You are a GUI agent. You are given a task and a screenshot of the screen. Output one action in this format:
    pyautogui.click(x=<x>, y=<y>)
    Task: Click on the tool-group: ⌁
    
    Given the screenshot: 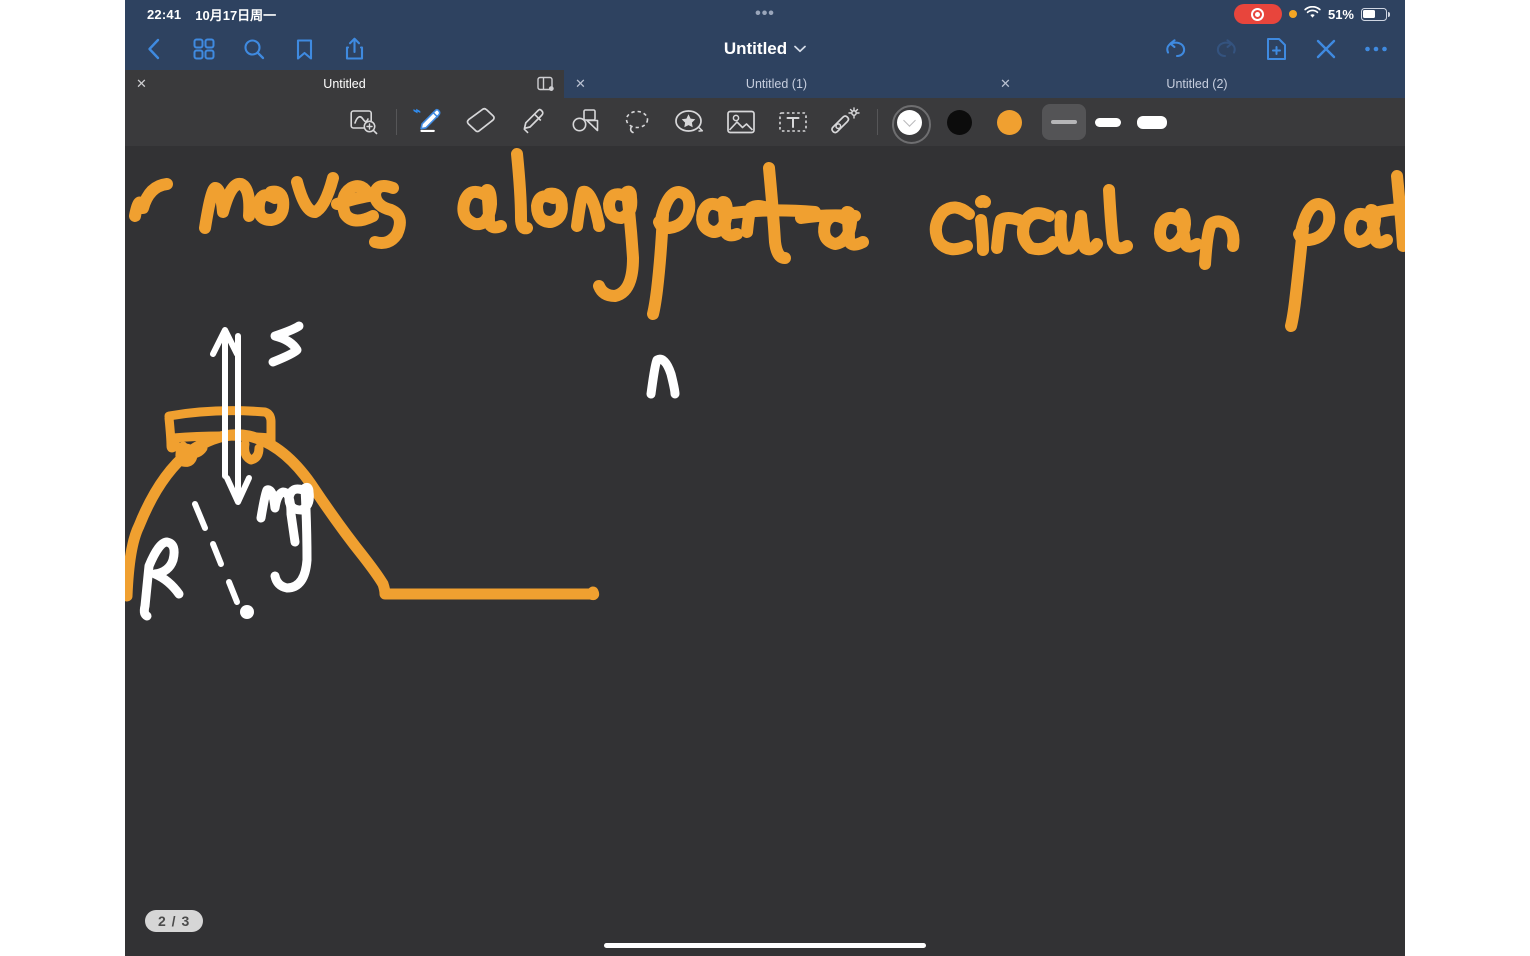 What is the action you would take?
    pyautogui.click(x=756, y=122)
    